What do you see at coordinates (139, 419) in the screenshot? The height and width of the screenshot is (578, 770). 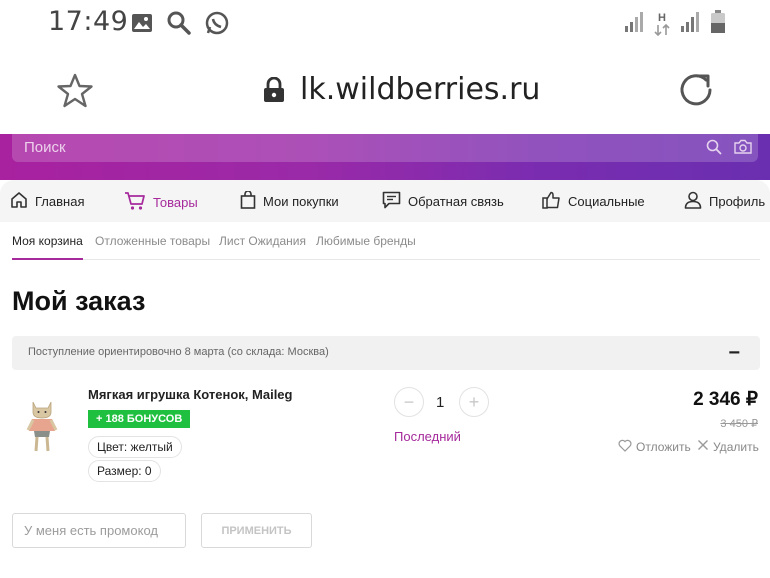 I see `bonus-badge: + 188 БОНУСОВ` at bounding box center [139, 419].